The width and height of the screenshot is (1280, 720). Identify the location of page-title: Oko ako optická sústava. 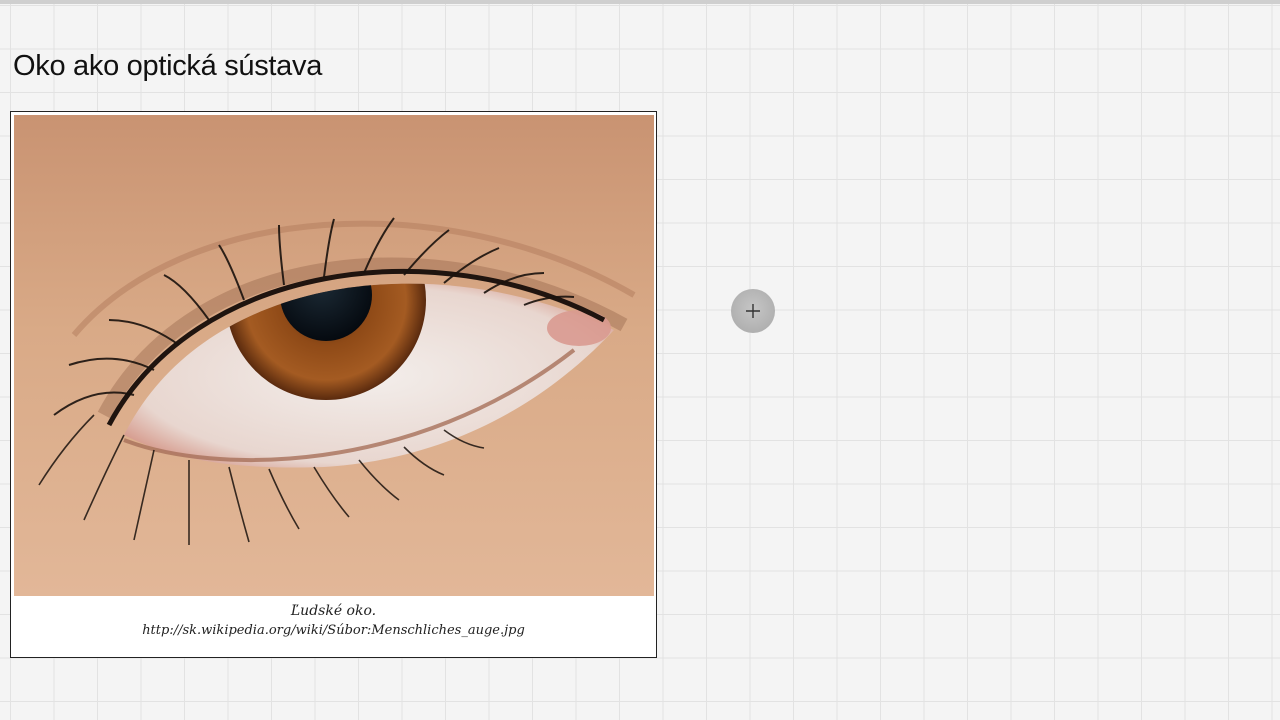
(168, 66).